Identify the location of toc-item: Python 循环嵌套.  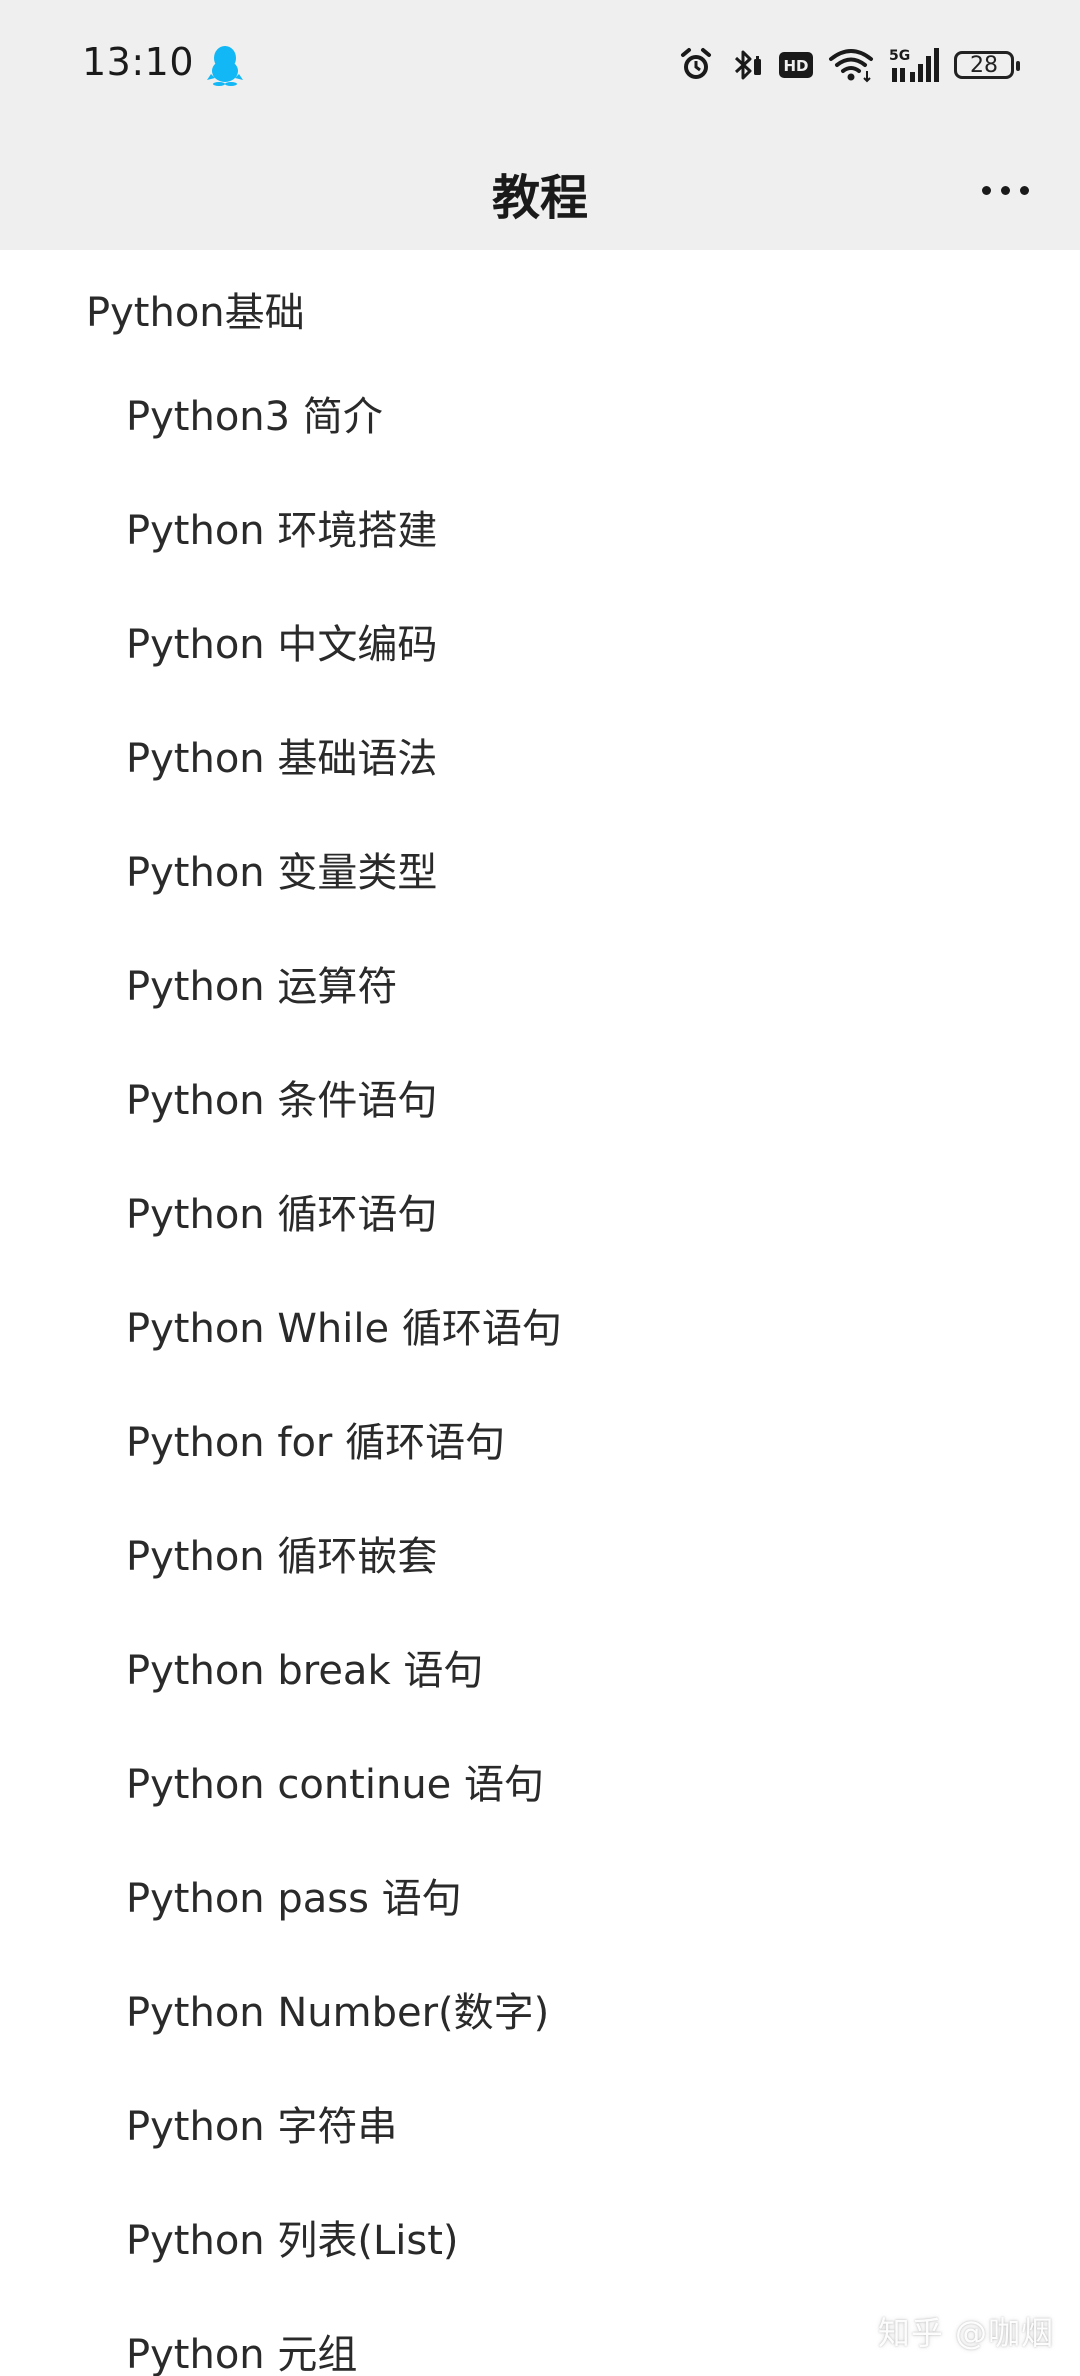
(344, 1589).